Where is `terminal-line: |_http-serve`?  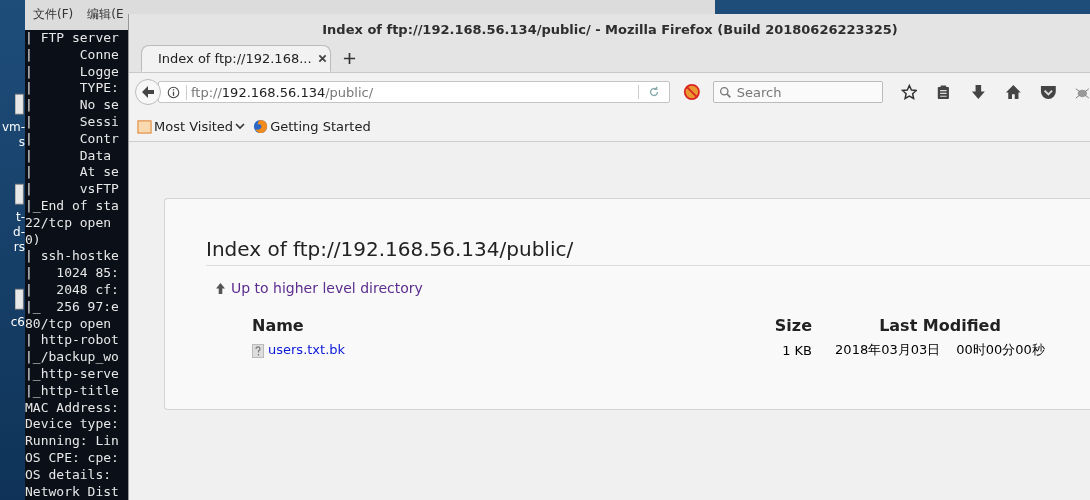 terminal-line: |_http-serve is located at coordinates (72, 374).